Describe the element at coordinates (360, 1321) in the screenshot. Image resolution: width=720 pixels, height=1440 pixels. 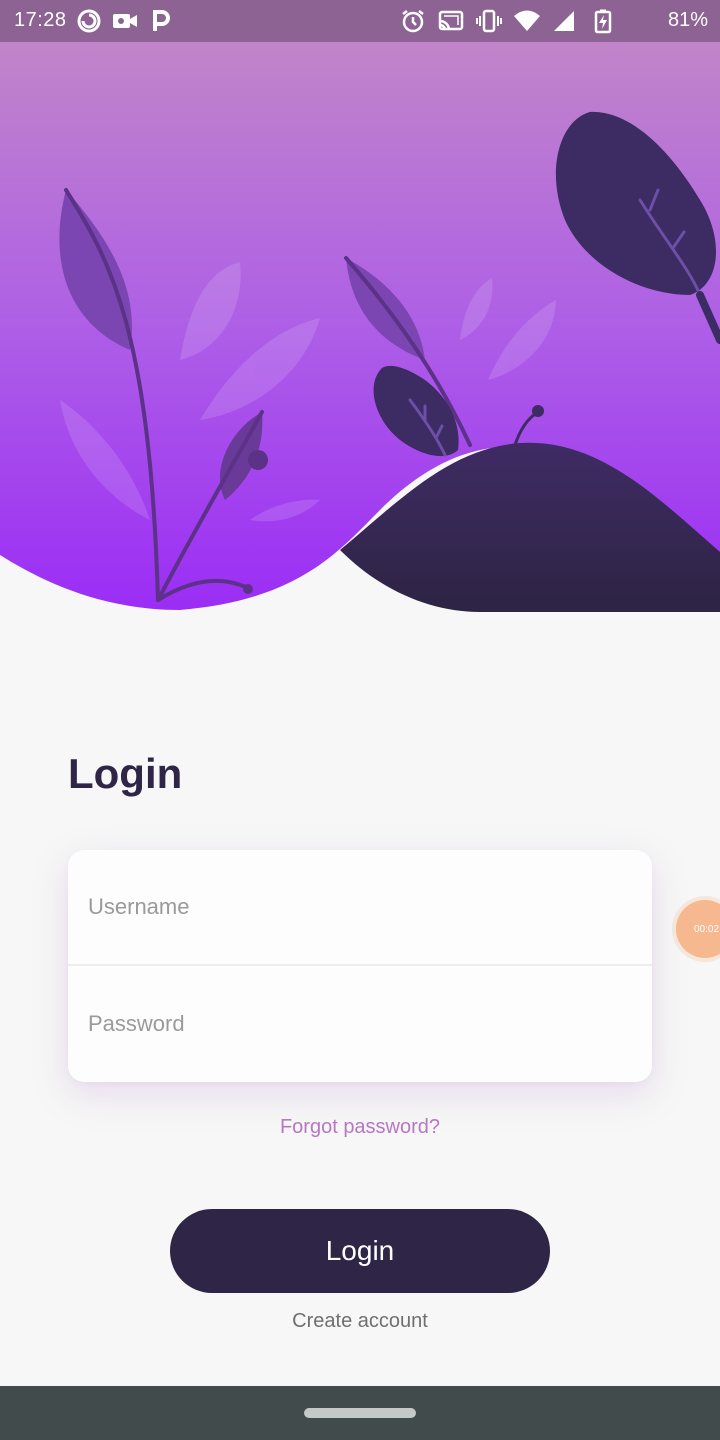
I see `create-account-link: Create account` at that location.